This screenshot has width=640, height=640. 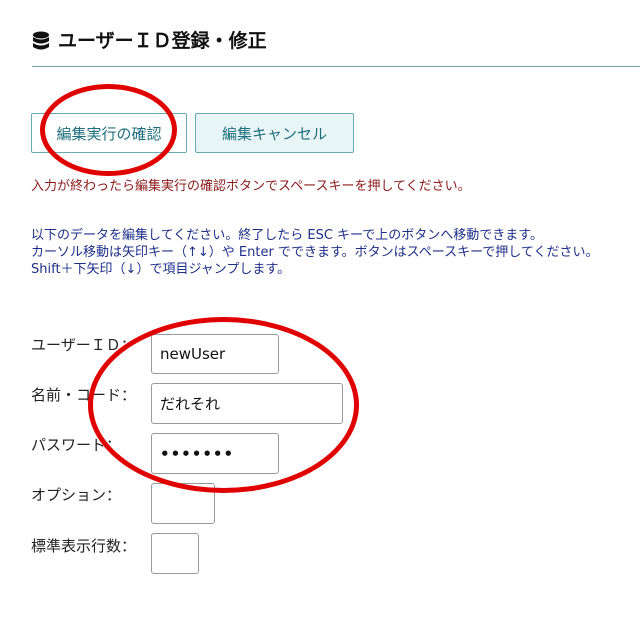 What do you see at coordinates (84, 395) in the screenshot?
I see `name-code-label: 名前・コード：` at bounding box center [84, 395].